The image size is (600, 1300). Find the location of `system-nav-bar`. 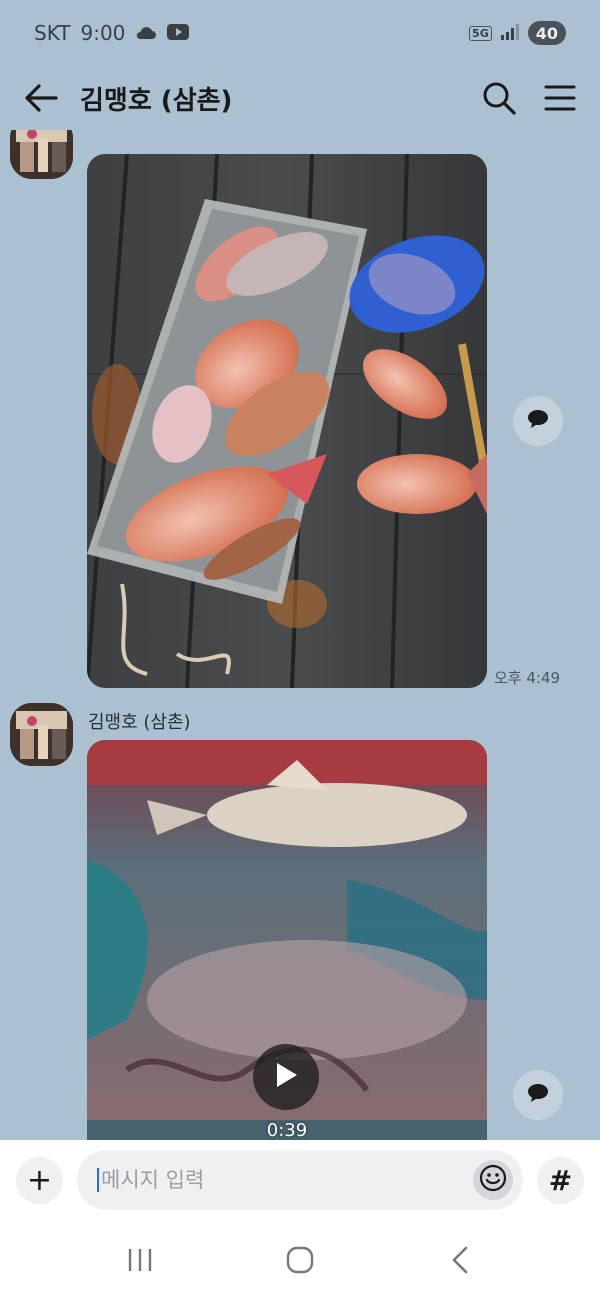

system-nav-bar is located at coordinates (300, 1260).